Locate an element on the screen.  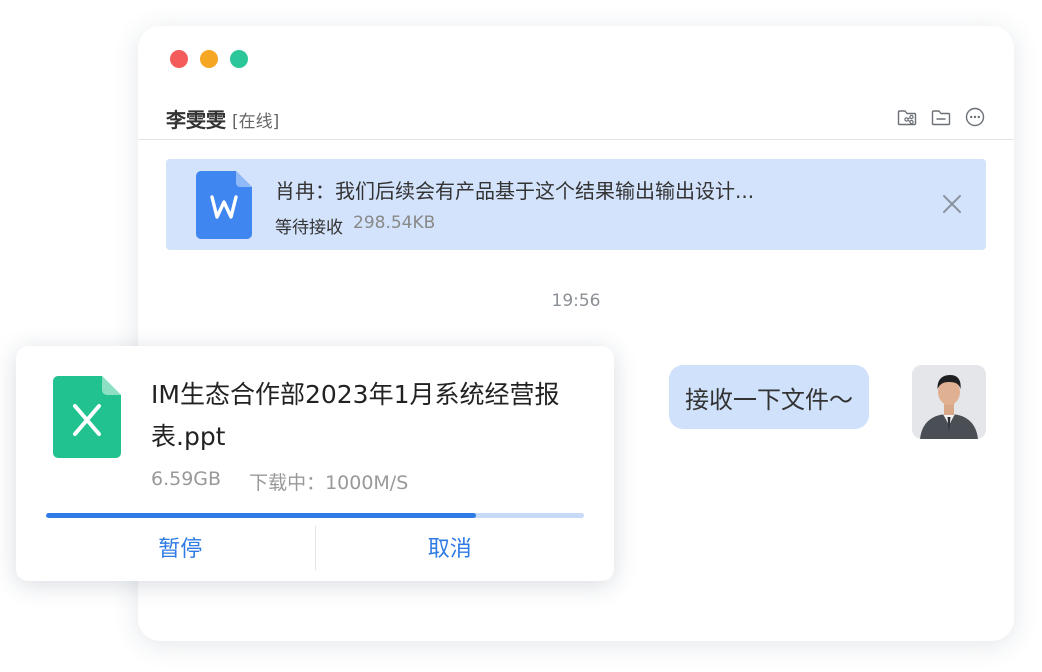
contact-info: 李雯雯 [在线] is located at coordinates (222, 118).